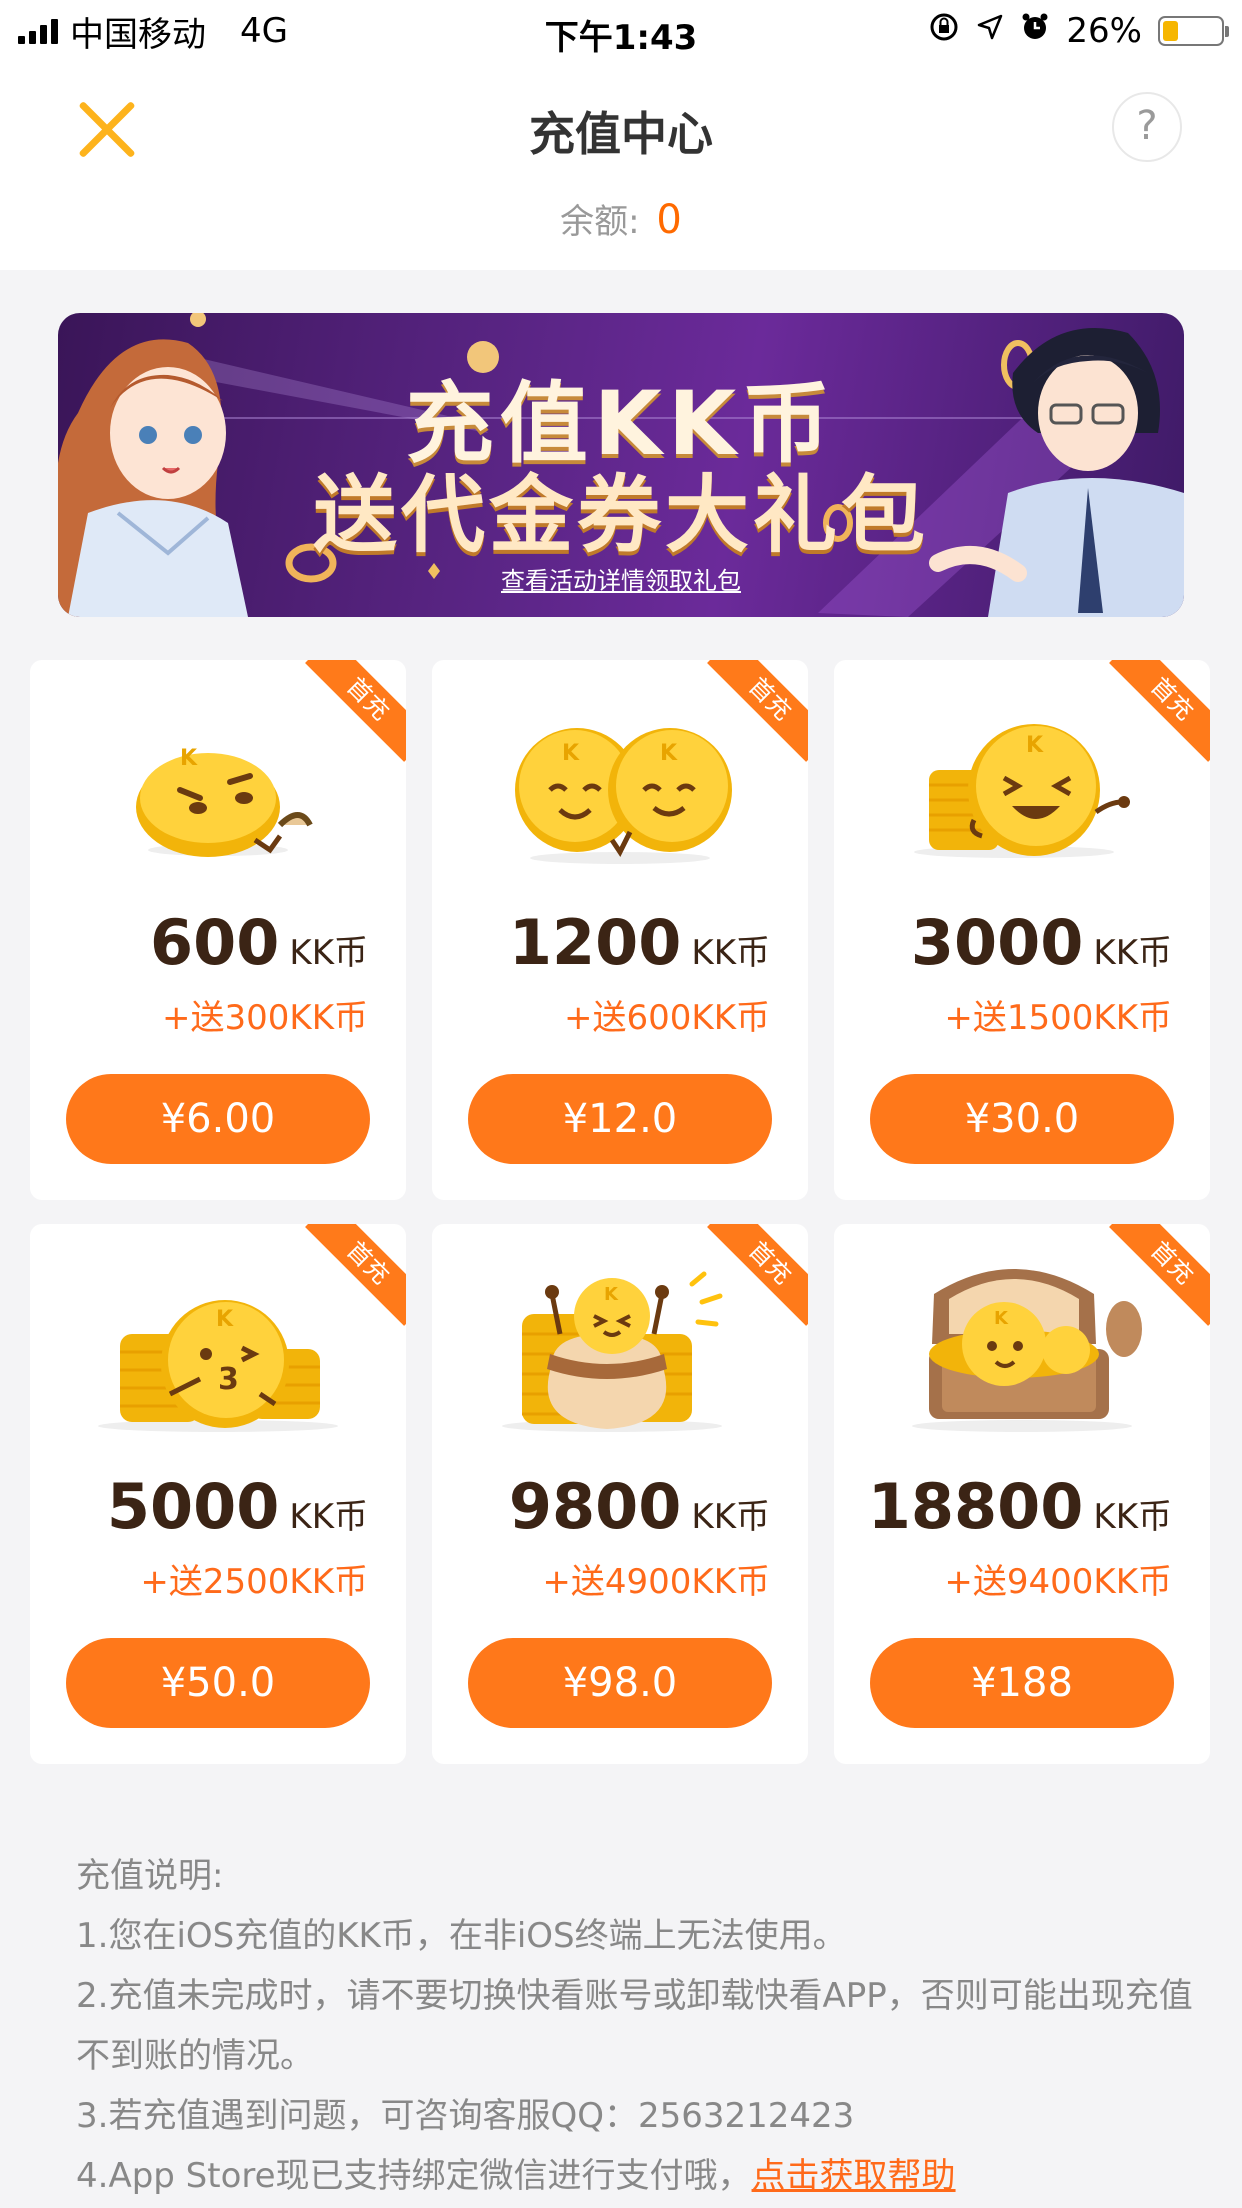  I want to click on package-card: 首充 K 9800 KK币 +送4900KK币 ¥98.0, so click(620, 1494).